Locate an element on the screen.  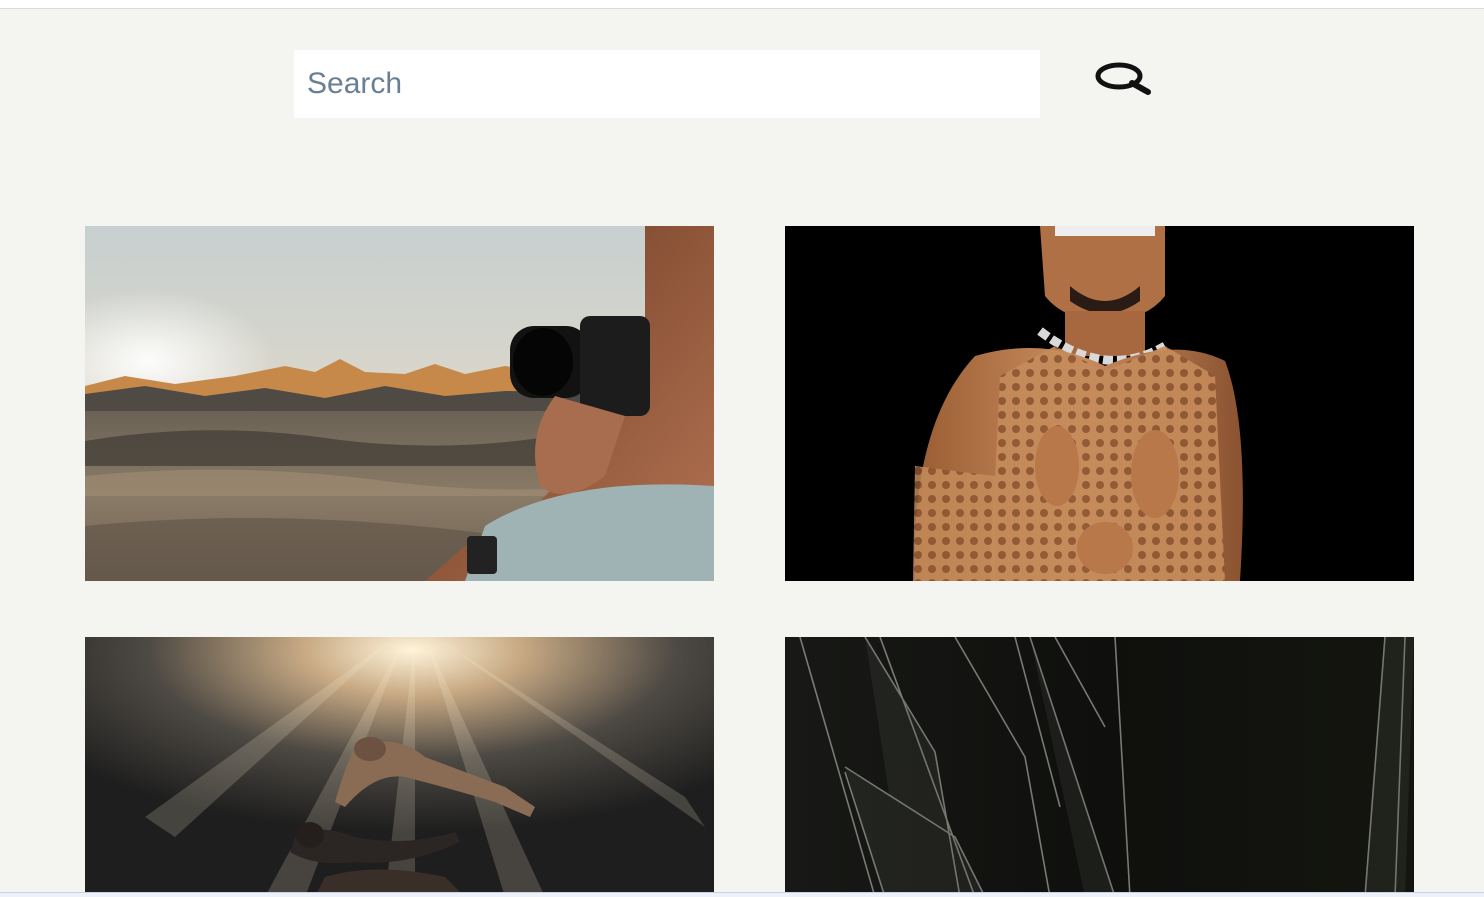
underwater-swimmers-image is located at coordinates (399, 767).